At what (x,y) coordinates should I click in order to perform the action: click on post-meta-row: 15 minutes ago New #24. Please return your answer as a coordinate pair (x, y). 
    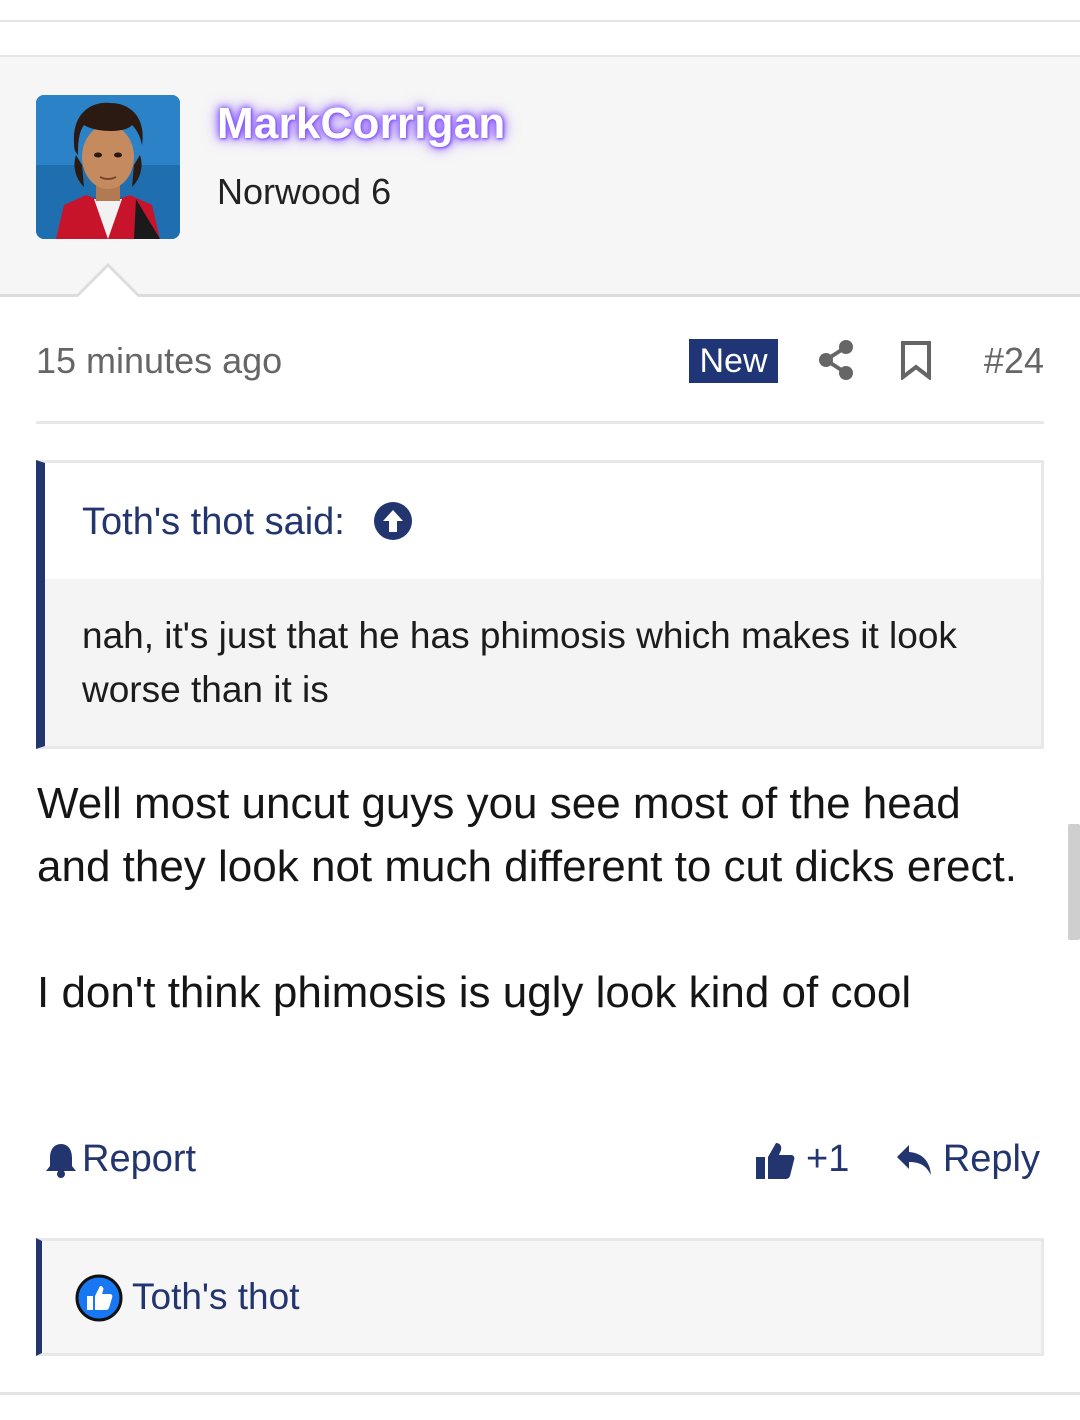
    Looking at the image, I should click on (540, 360).